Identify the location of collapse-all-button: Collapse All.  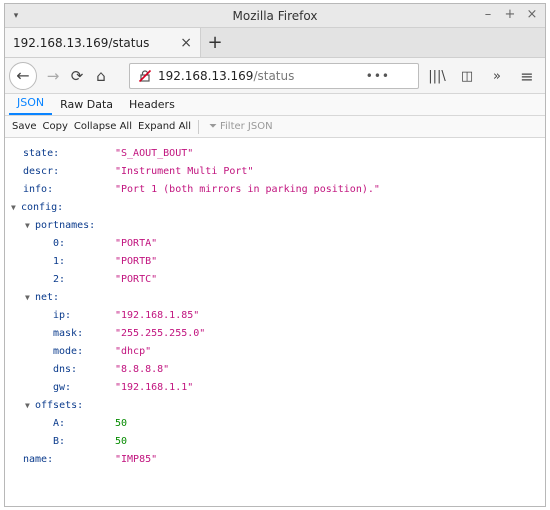
(103, 126).